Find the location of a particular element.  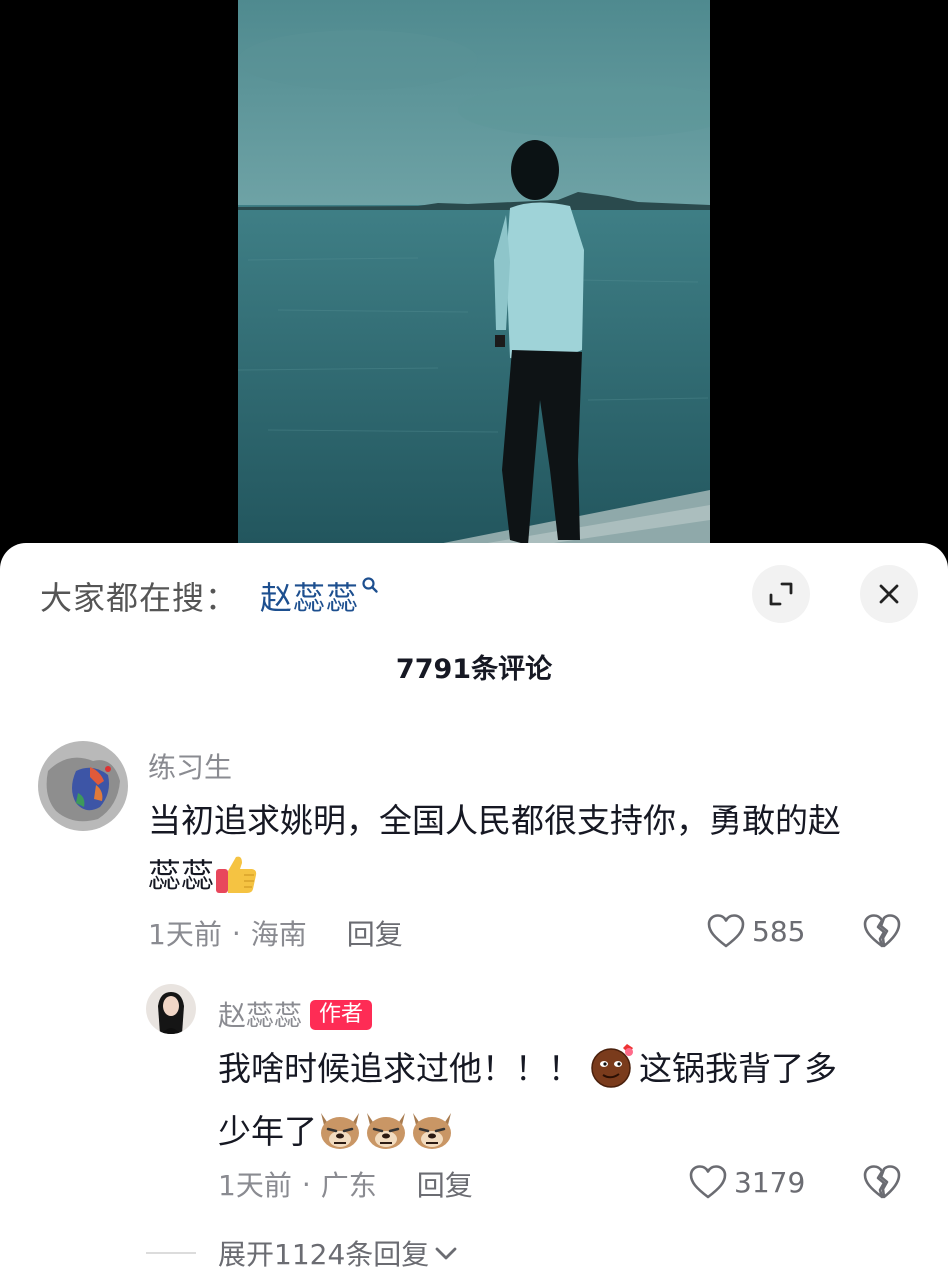

comment-count-title: 7791条评论 is located at coordinates (474, 669).